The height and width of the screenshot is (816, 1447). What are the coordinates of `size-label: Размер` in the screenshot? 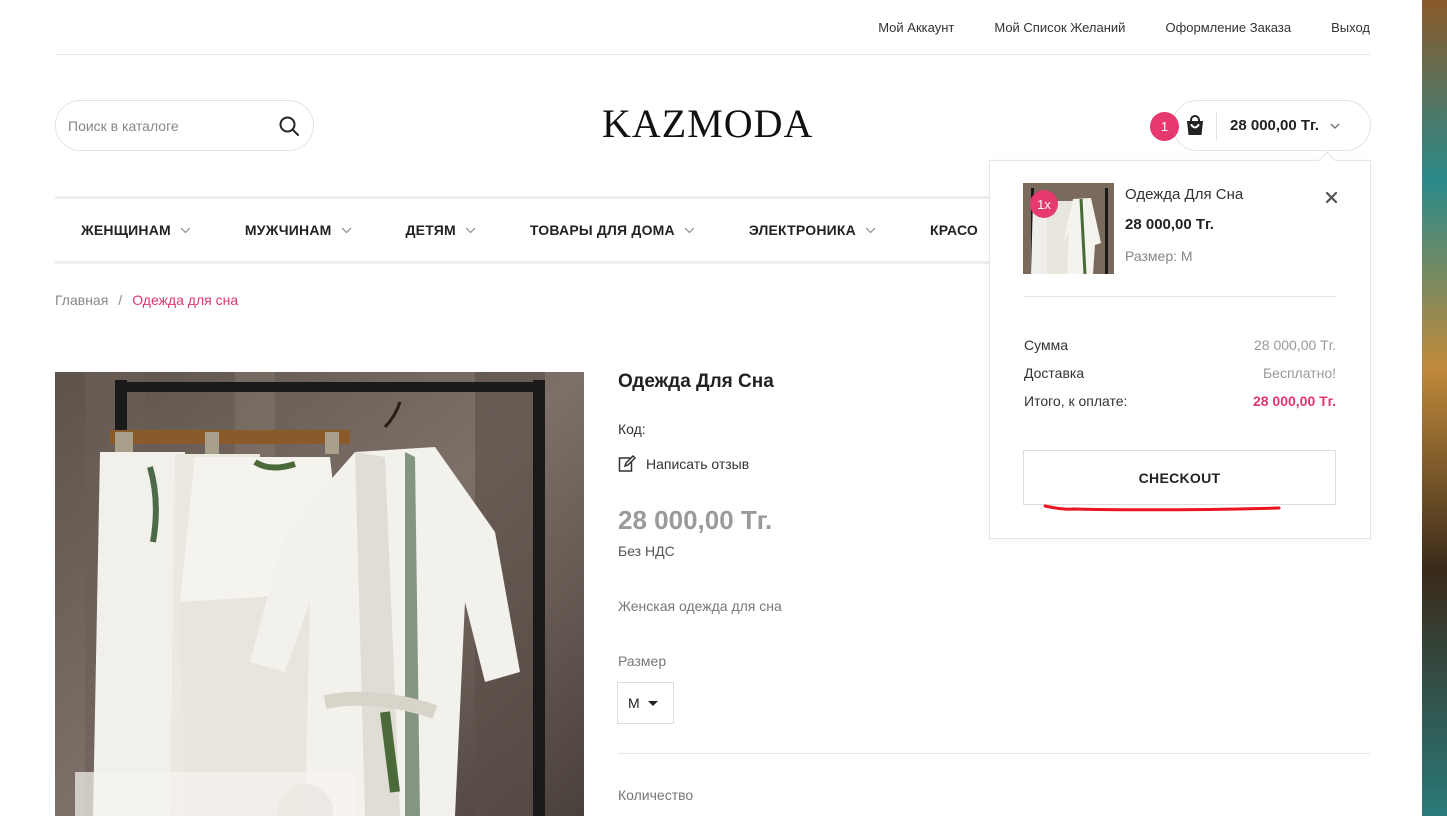 It's located at (642, 661).